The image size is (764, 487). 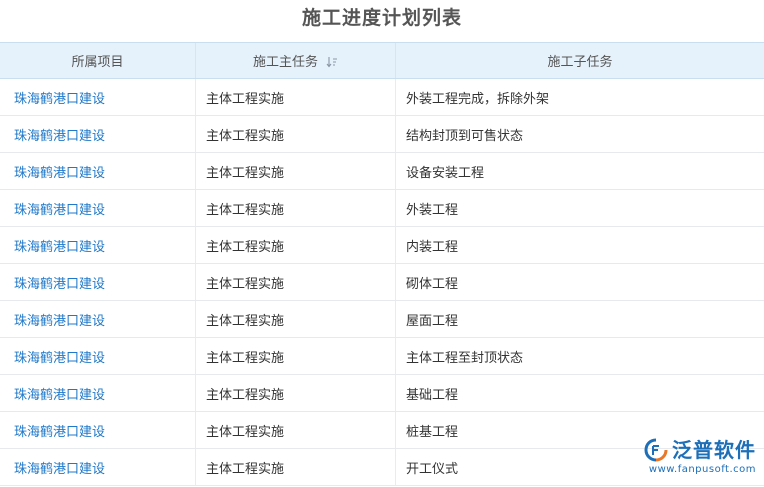 I want to click on table-row: 珠海鹤港口建设 主体工程实施 外装工程, so click(x=382, y=208).